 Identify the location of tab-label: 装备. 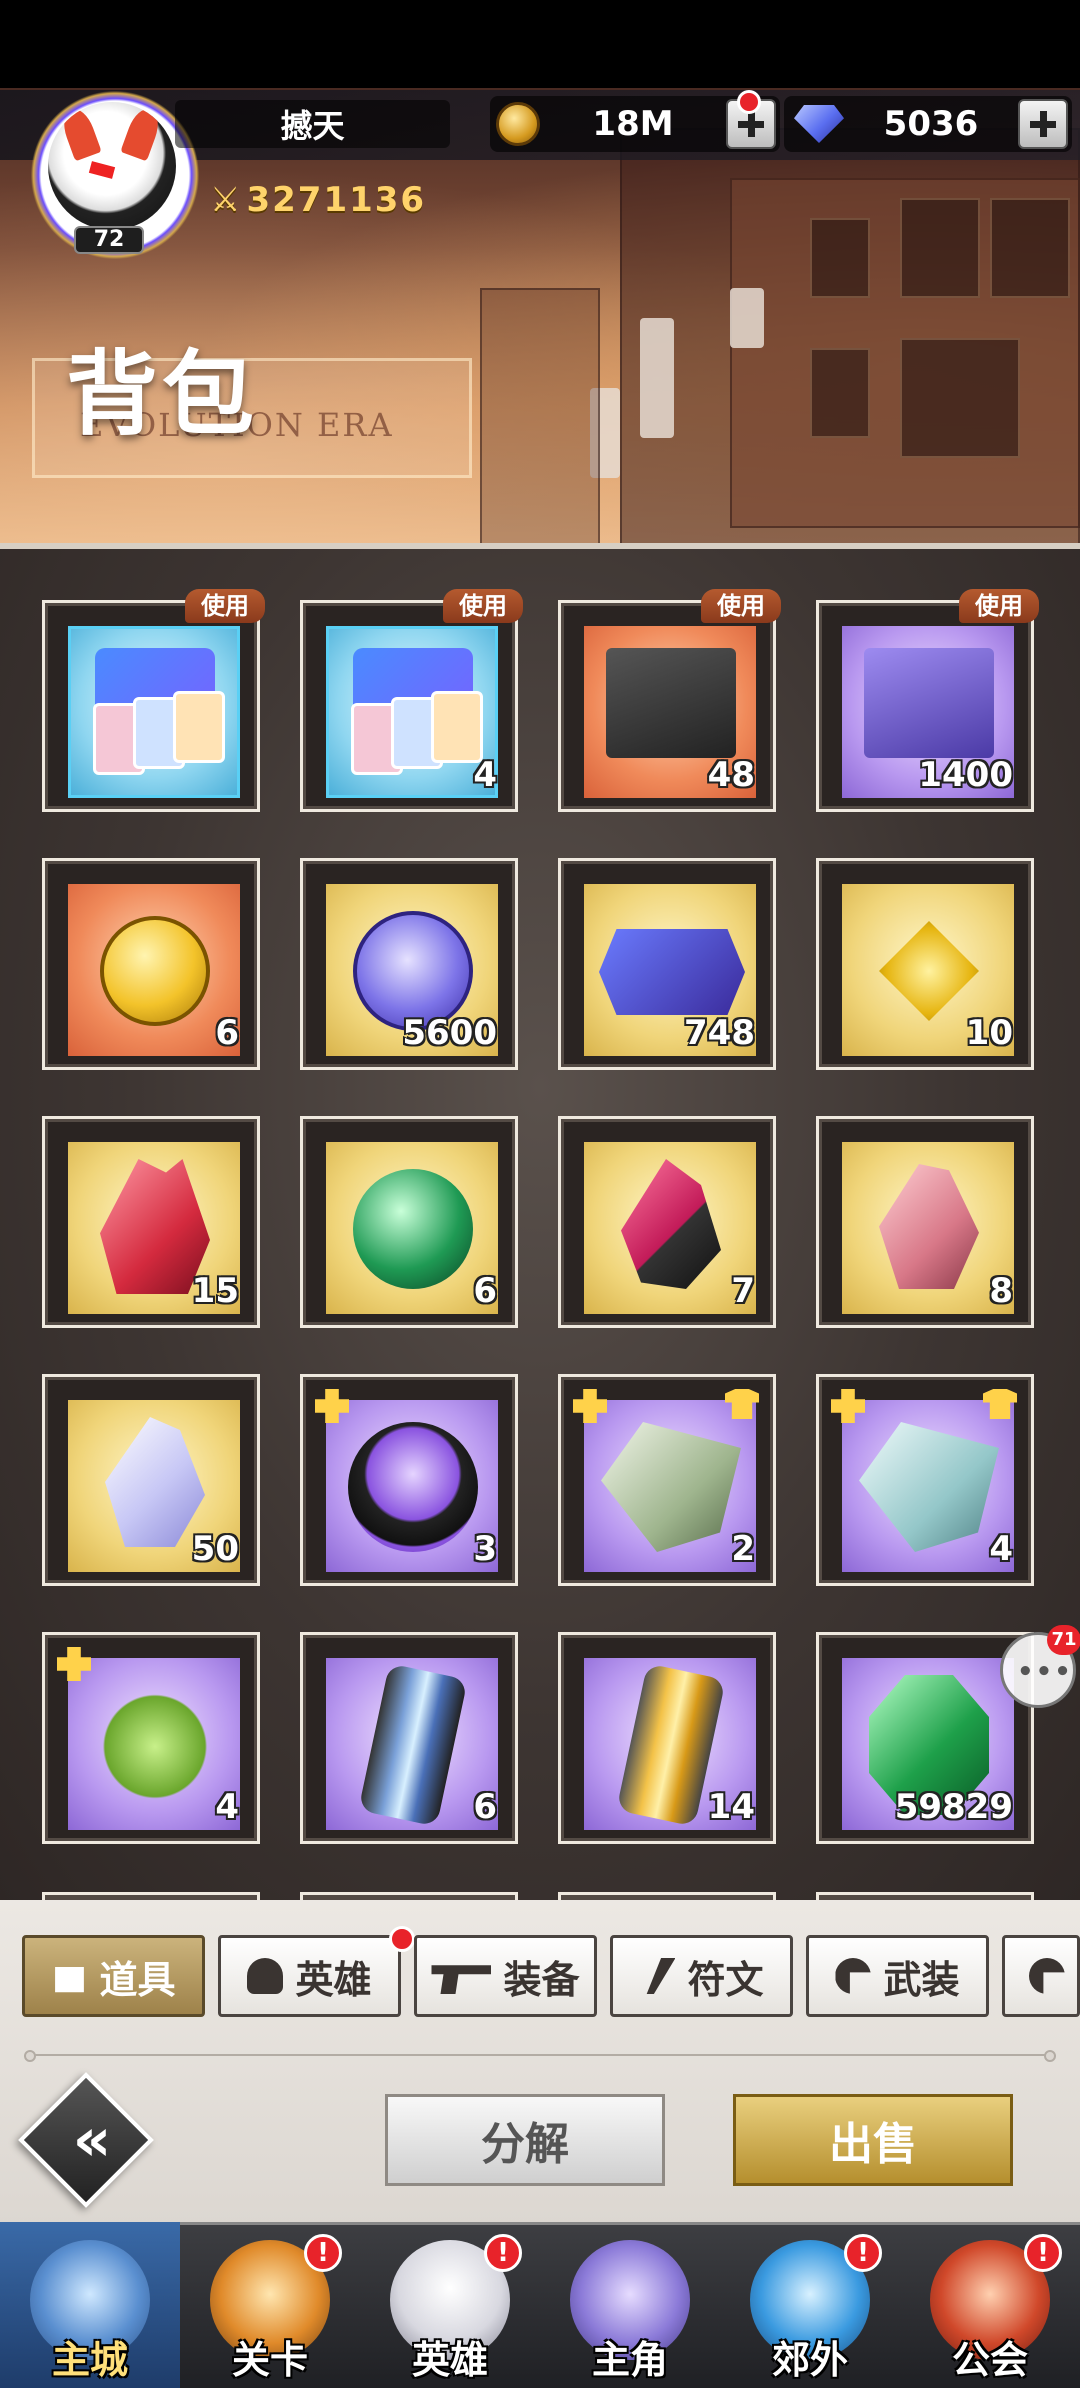
(541, 1979).